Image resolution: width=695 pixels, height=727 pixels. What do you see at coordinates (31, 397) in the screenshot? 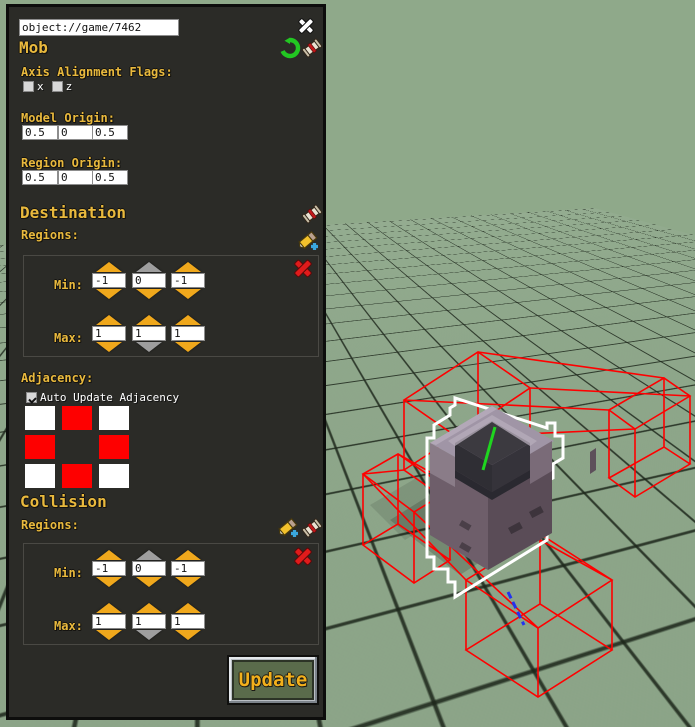
I see `auto-update-adjacency-checkbox` at bounding box center [31, 397].